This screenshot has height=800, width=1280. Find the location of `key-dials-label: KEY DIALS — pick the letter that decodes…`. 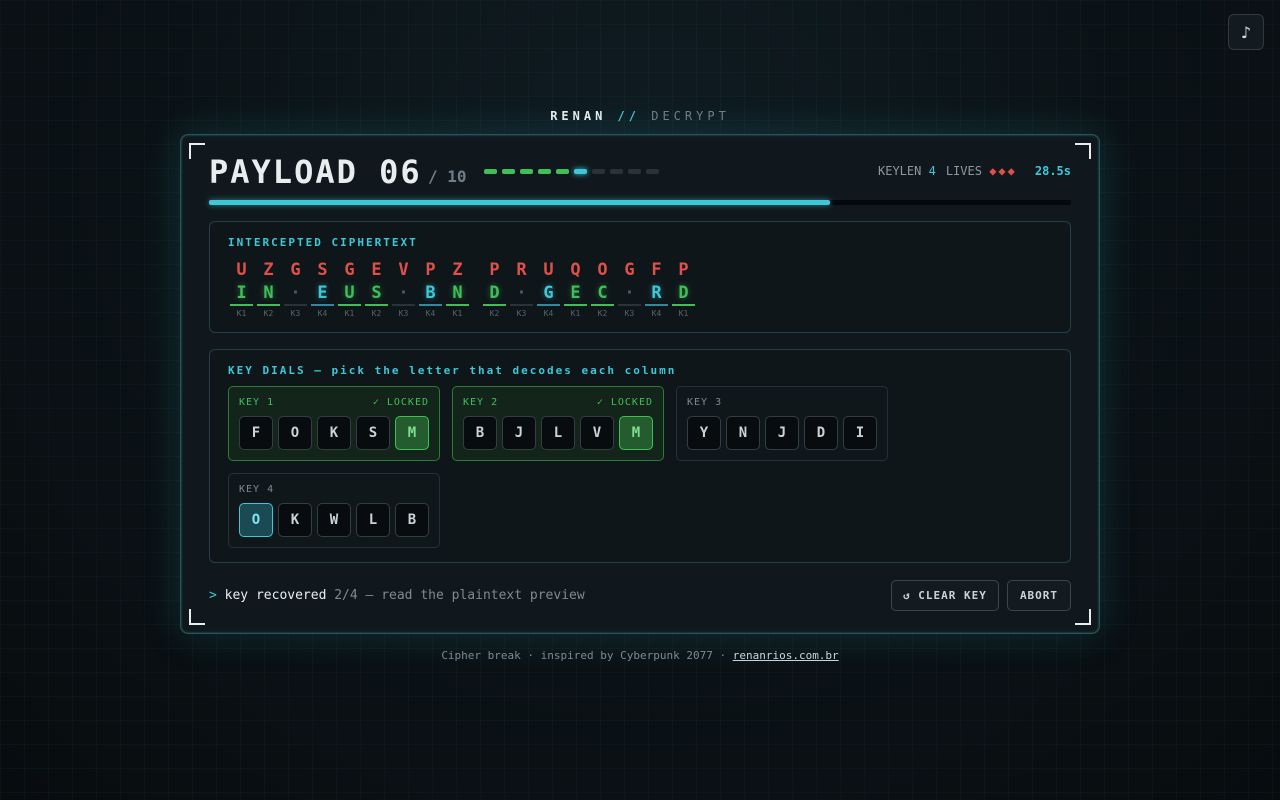

key-dials-label: KEY DIALS — pick the letter that decodes… is located at coordinates (452, 370).